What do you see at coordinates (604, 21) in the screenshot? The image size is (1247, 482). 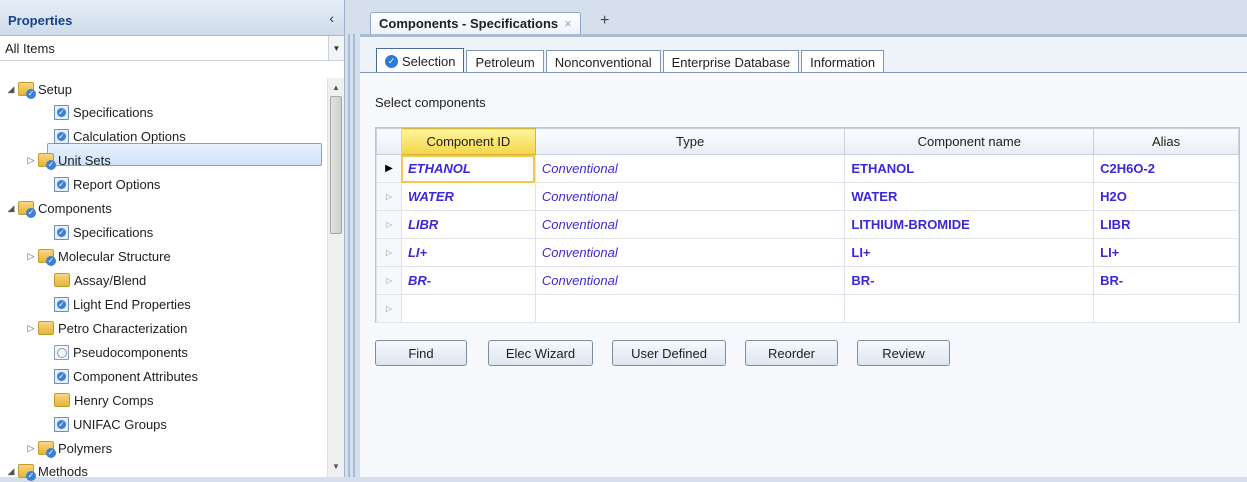 I see `add-tab-icon: +` at bounding box center [604, 21].